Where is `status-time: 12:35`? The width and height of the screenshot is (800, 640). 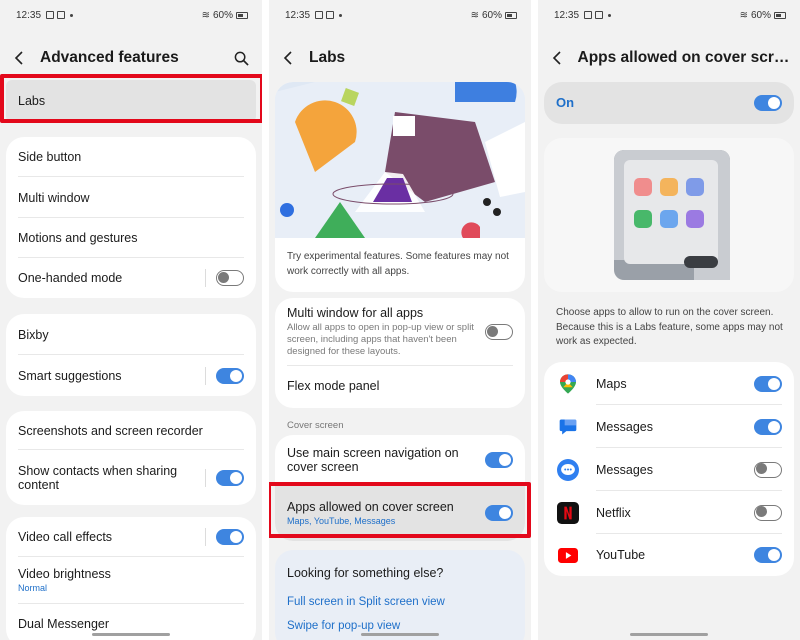 status-time: 12:35 is located at coordinates (29, 15).